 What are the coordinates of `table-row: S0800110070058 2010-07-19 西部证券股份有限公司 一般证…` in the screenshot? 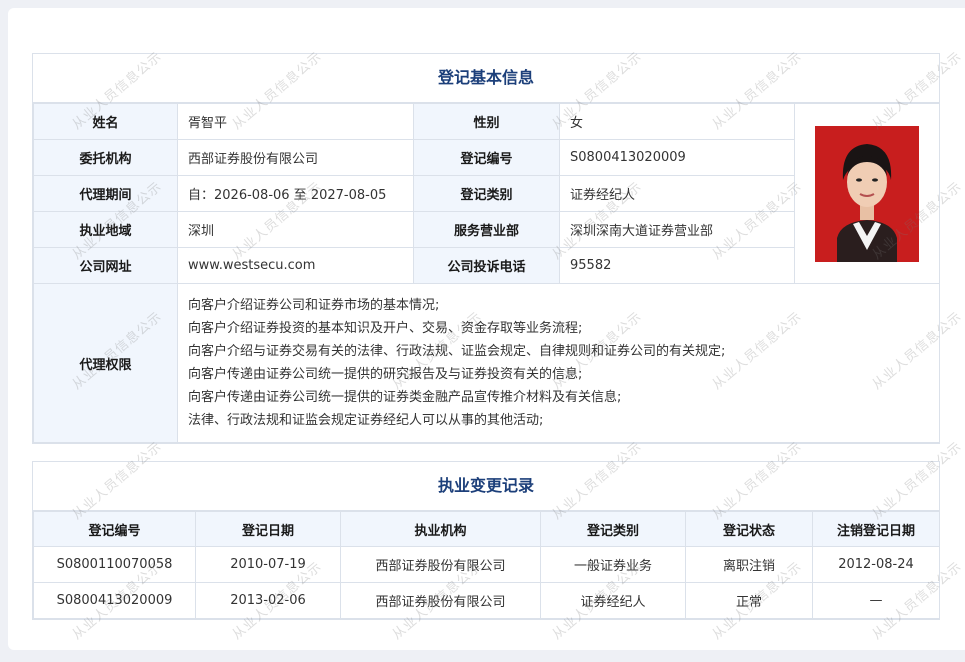 It's located at (486, 564).